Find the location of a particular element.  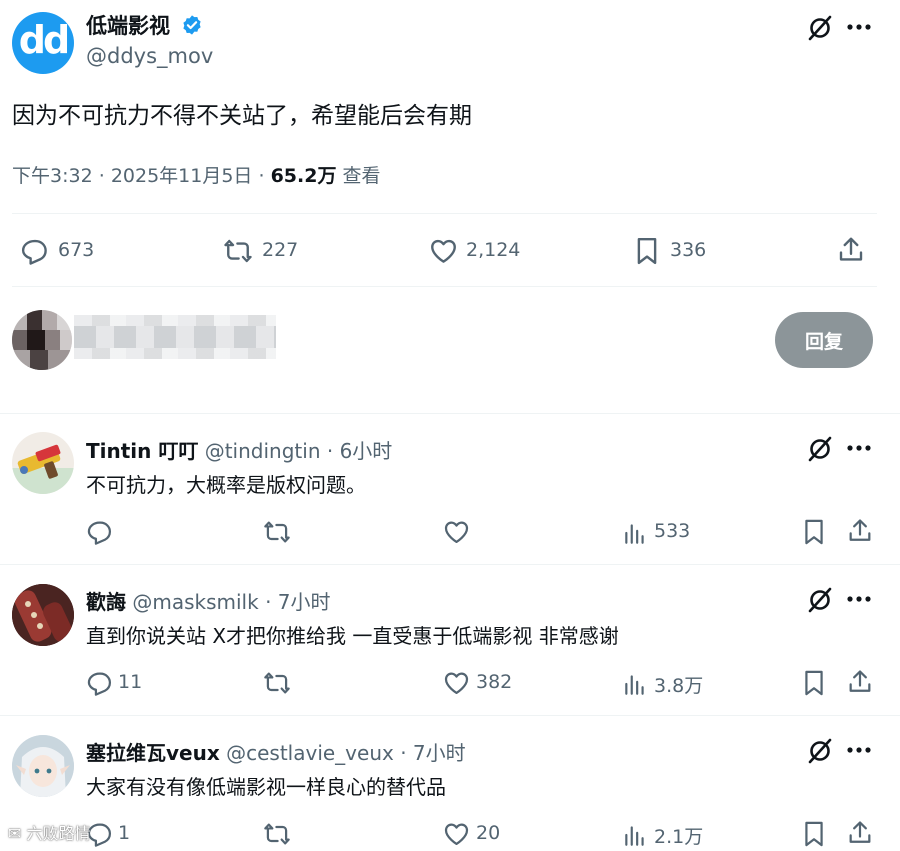

verified-badge-icon is located at coordinates (192, 25).